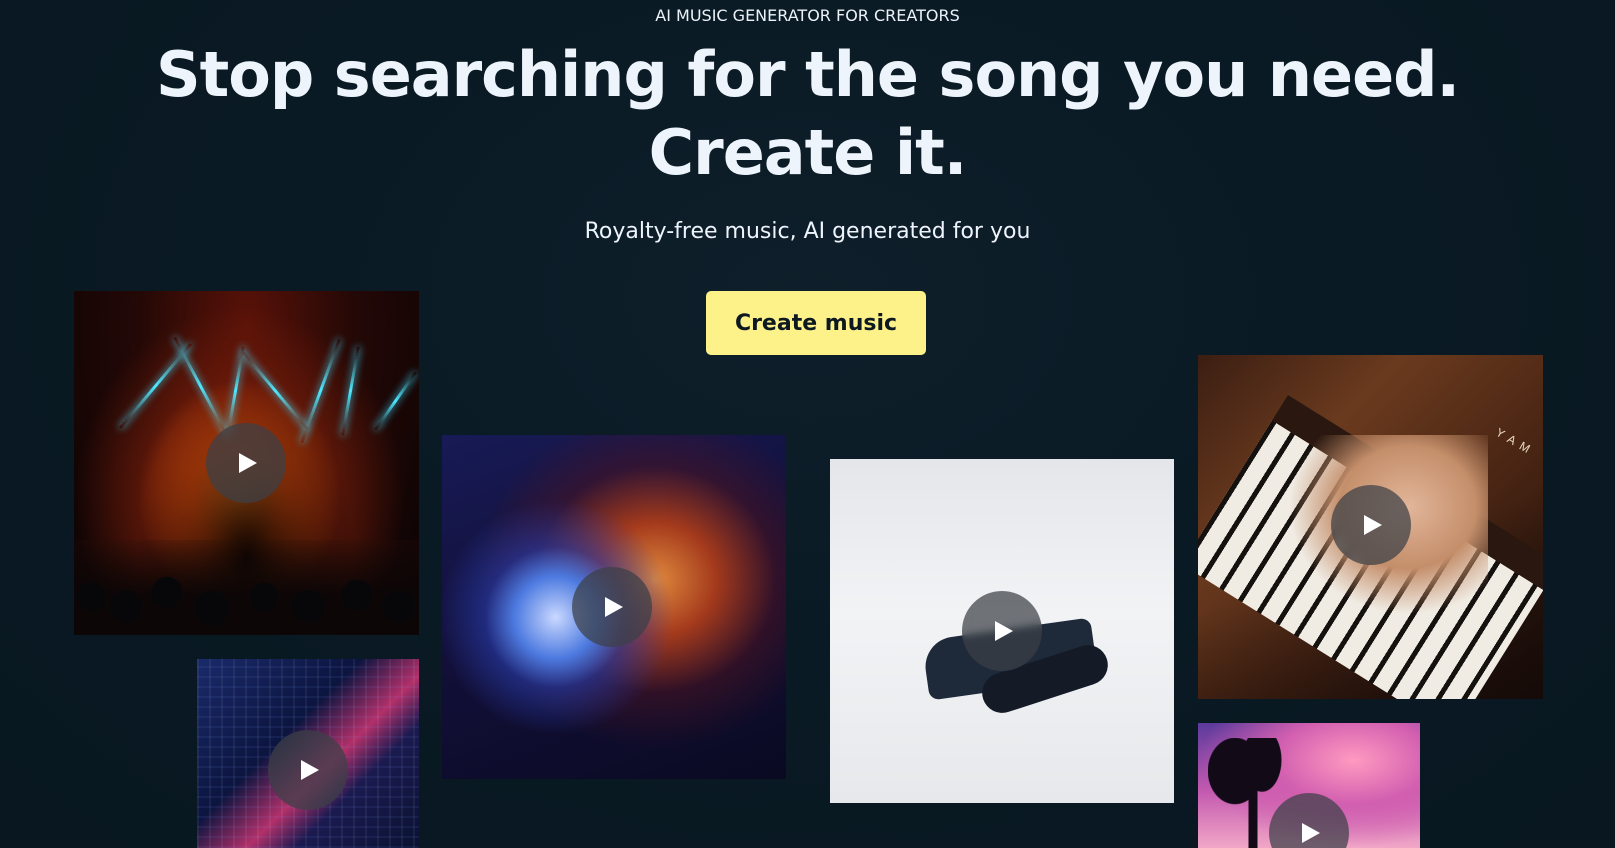 The image size is (1615, 848). Describe the element at coordinates (816, 323) in the screenshot. I see `create-music-button: Create music` at that location.